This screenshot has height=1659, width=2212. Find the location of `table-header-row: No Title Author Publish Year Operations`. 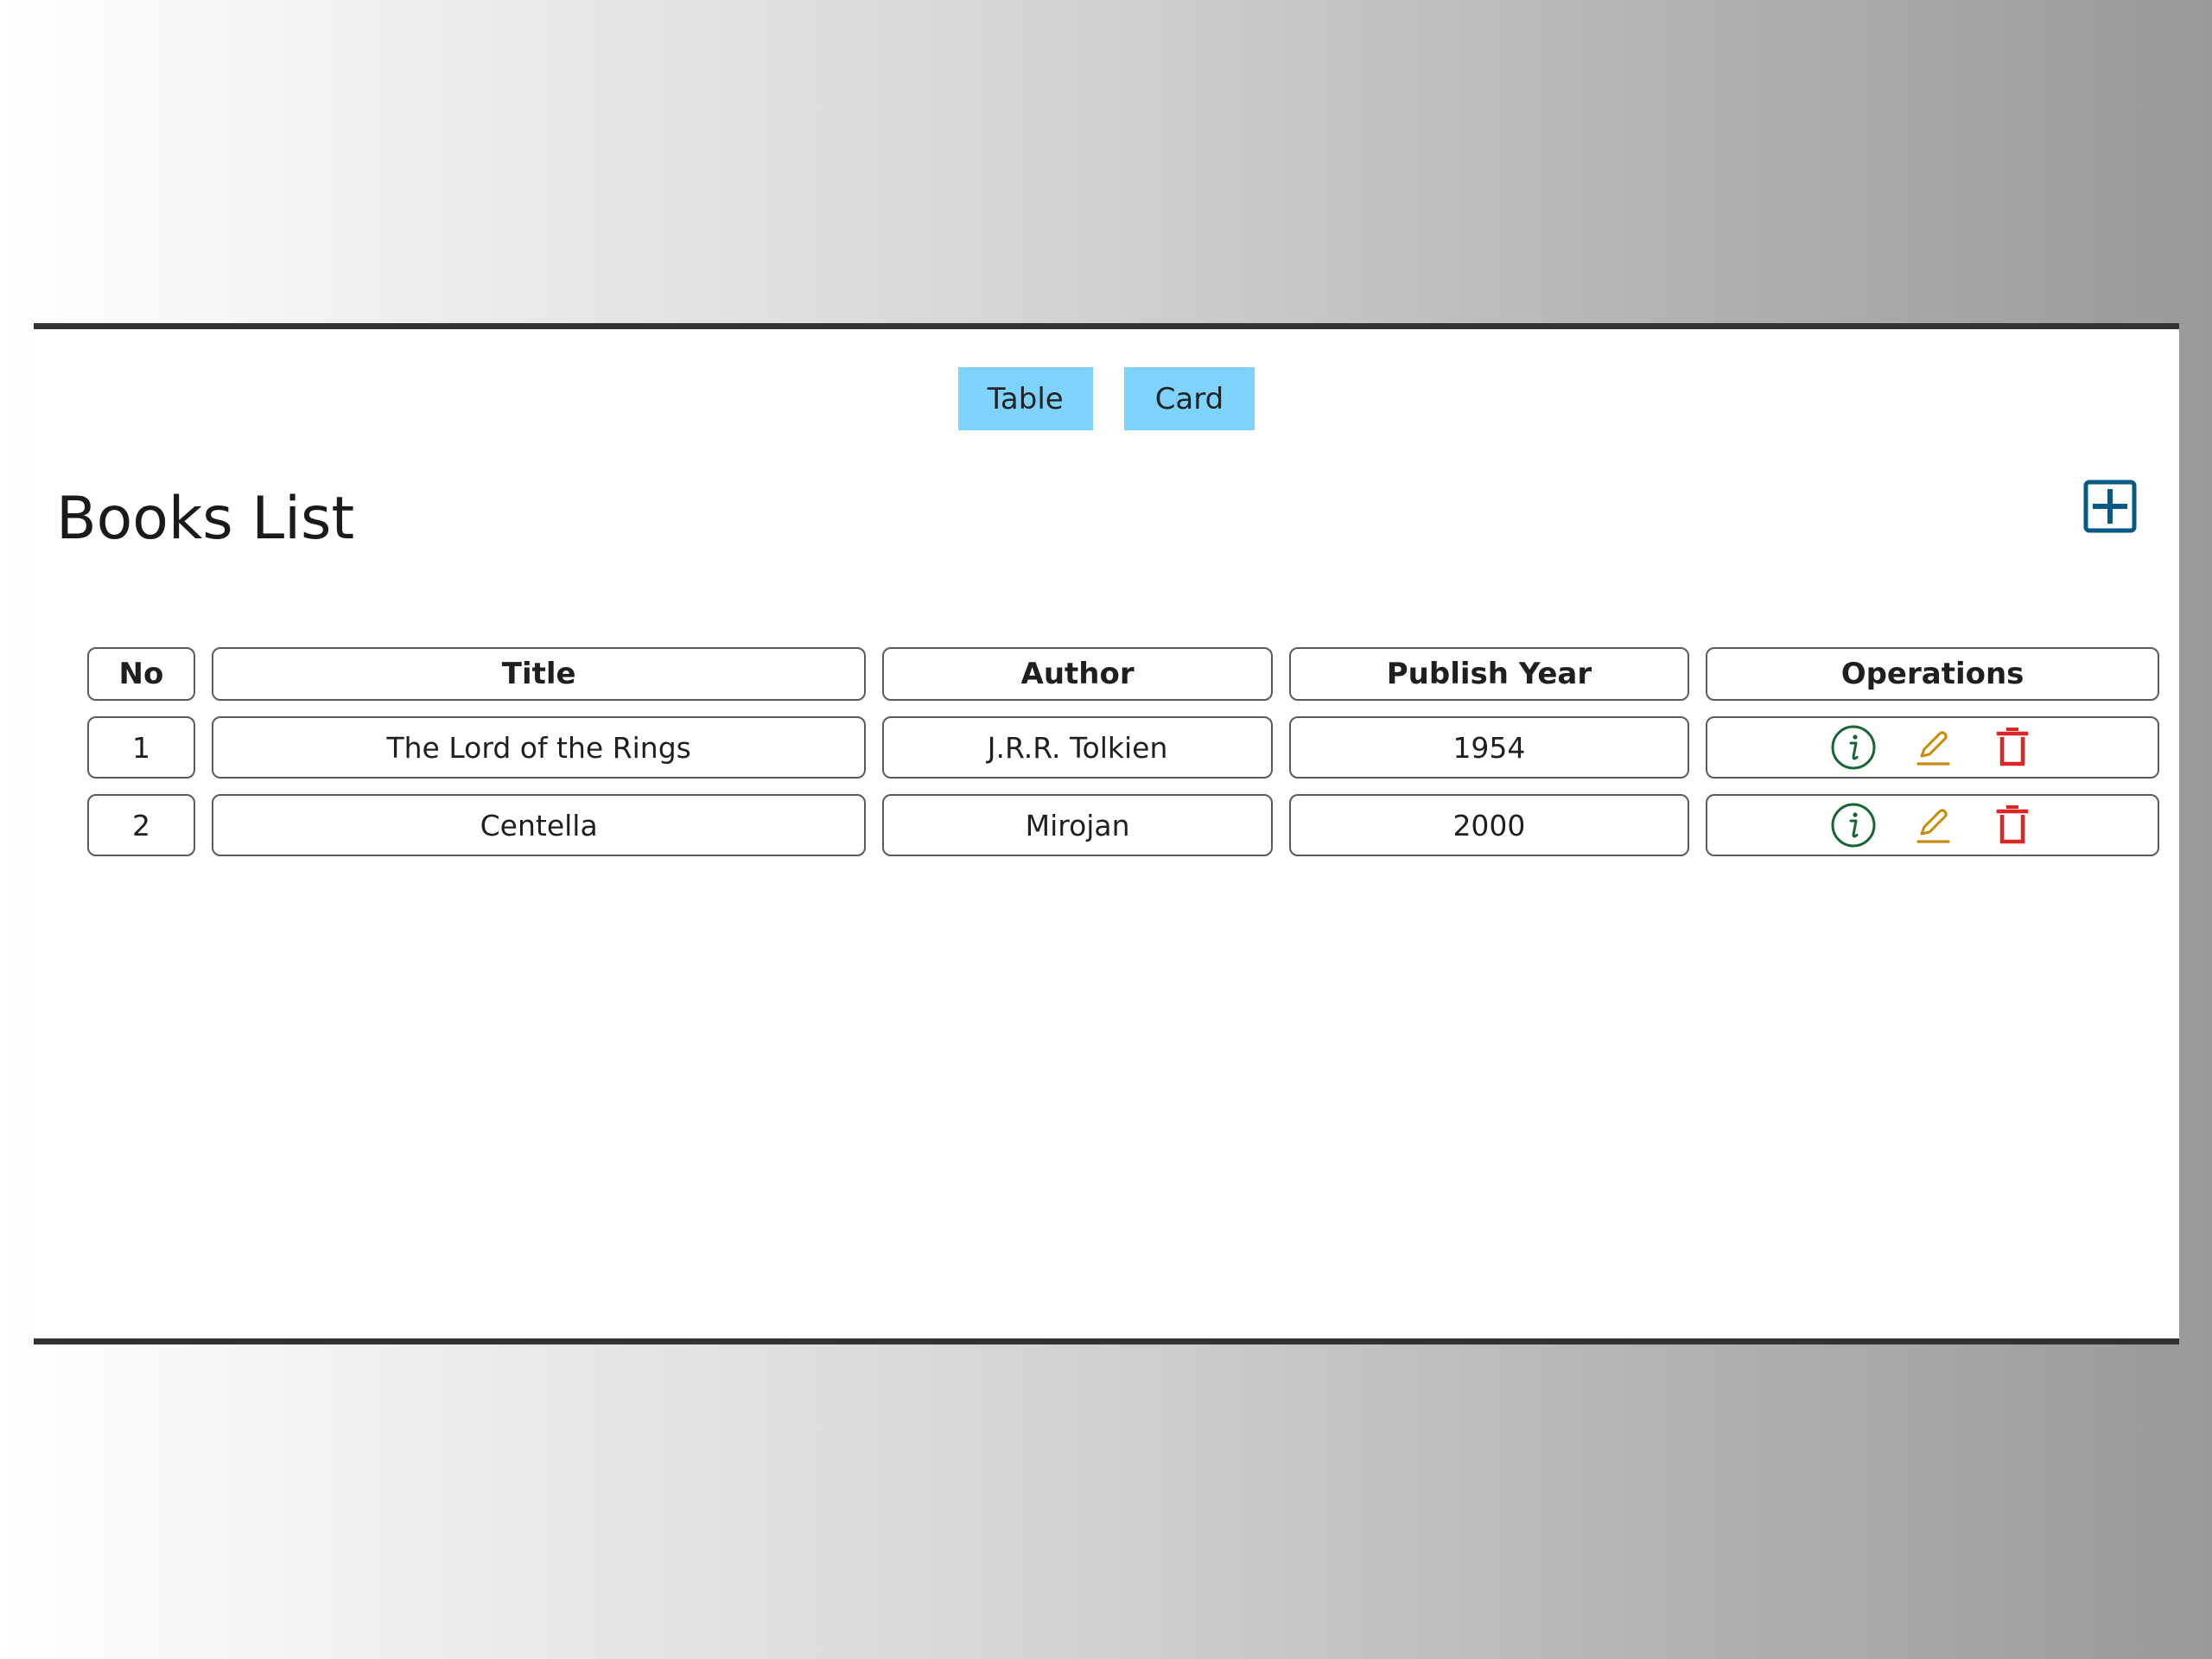

table-header-row: No Title Author Publish Year Operations is located at coordinates (1123, 674).